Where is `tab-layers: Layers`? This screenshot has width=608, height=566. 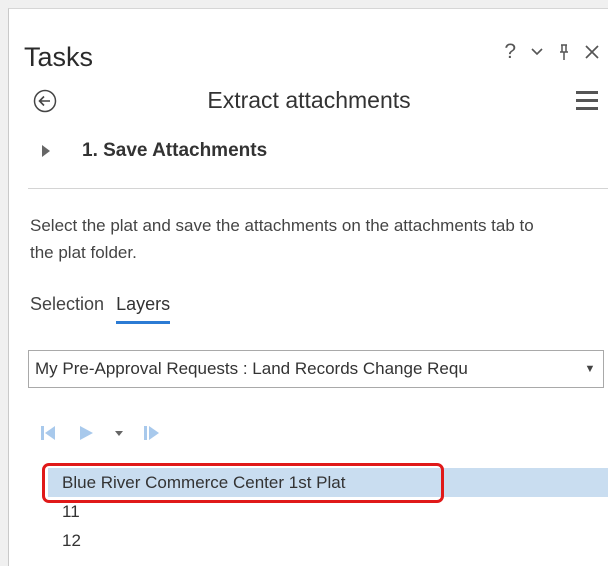 tab-layers: Layers is located at coordinates (143, 309).